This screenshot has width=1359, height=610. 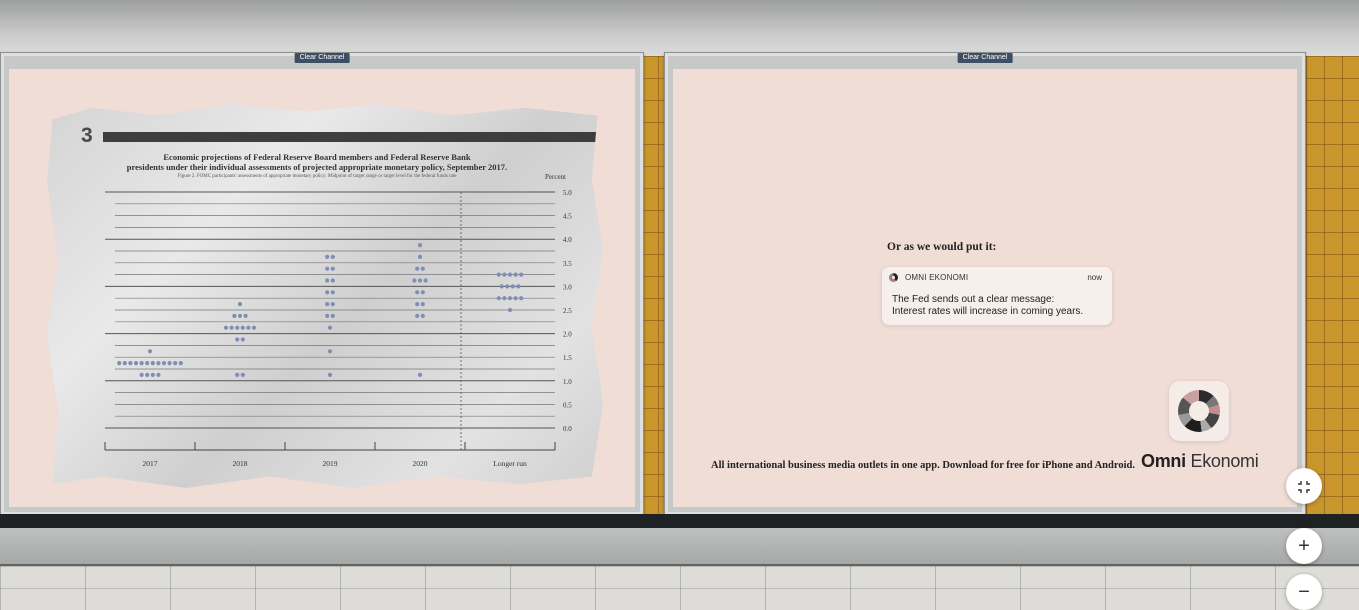 What do you see at coordinates (567, 240) in the screenshot?
I see `y-tick-label: 4.0` at bounding box center [567, 240].